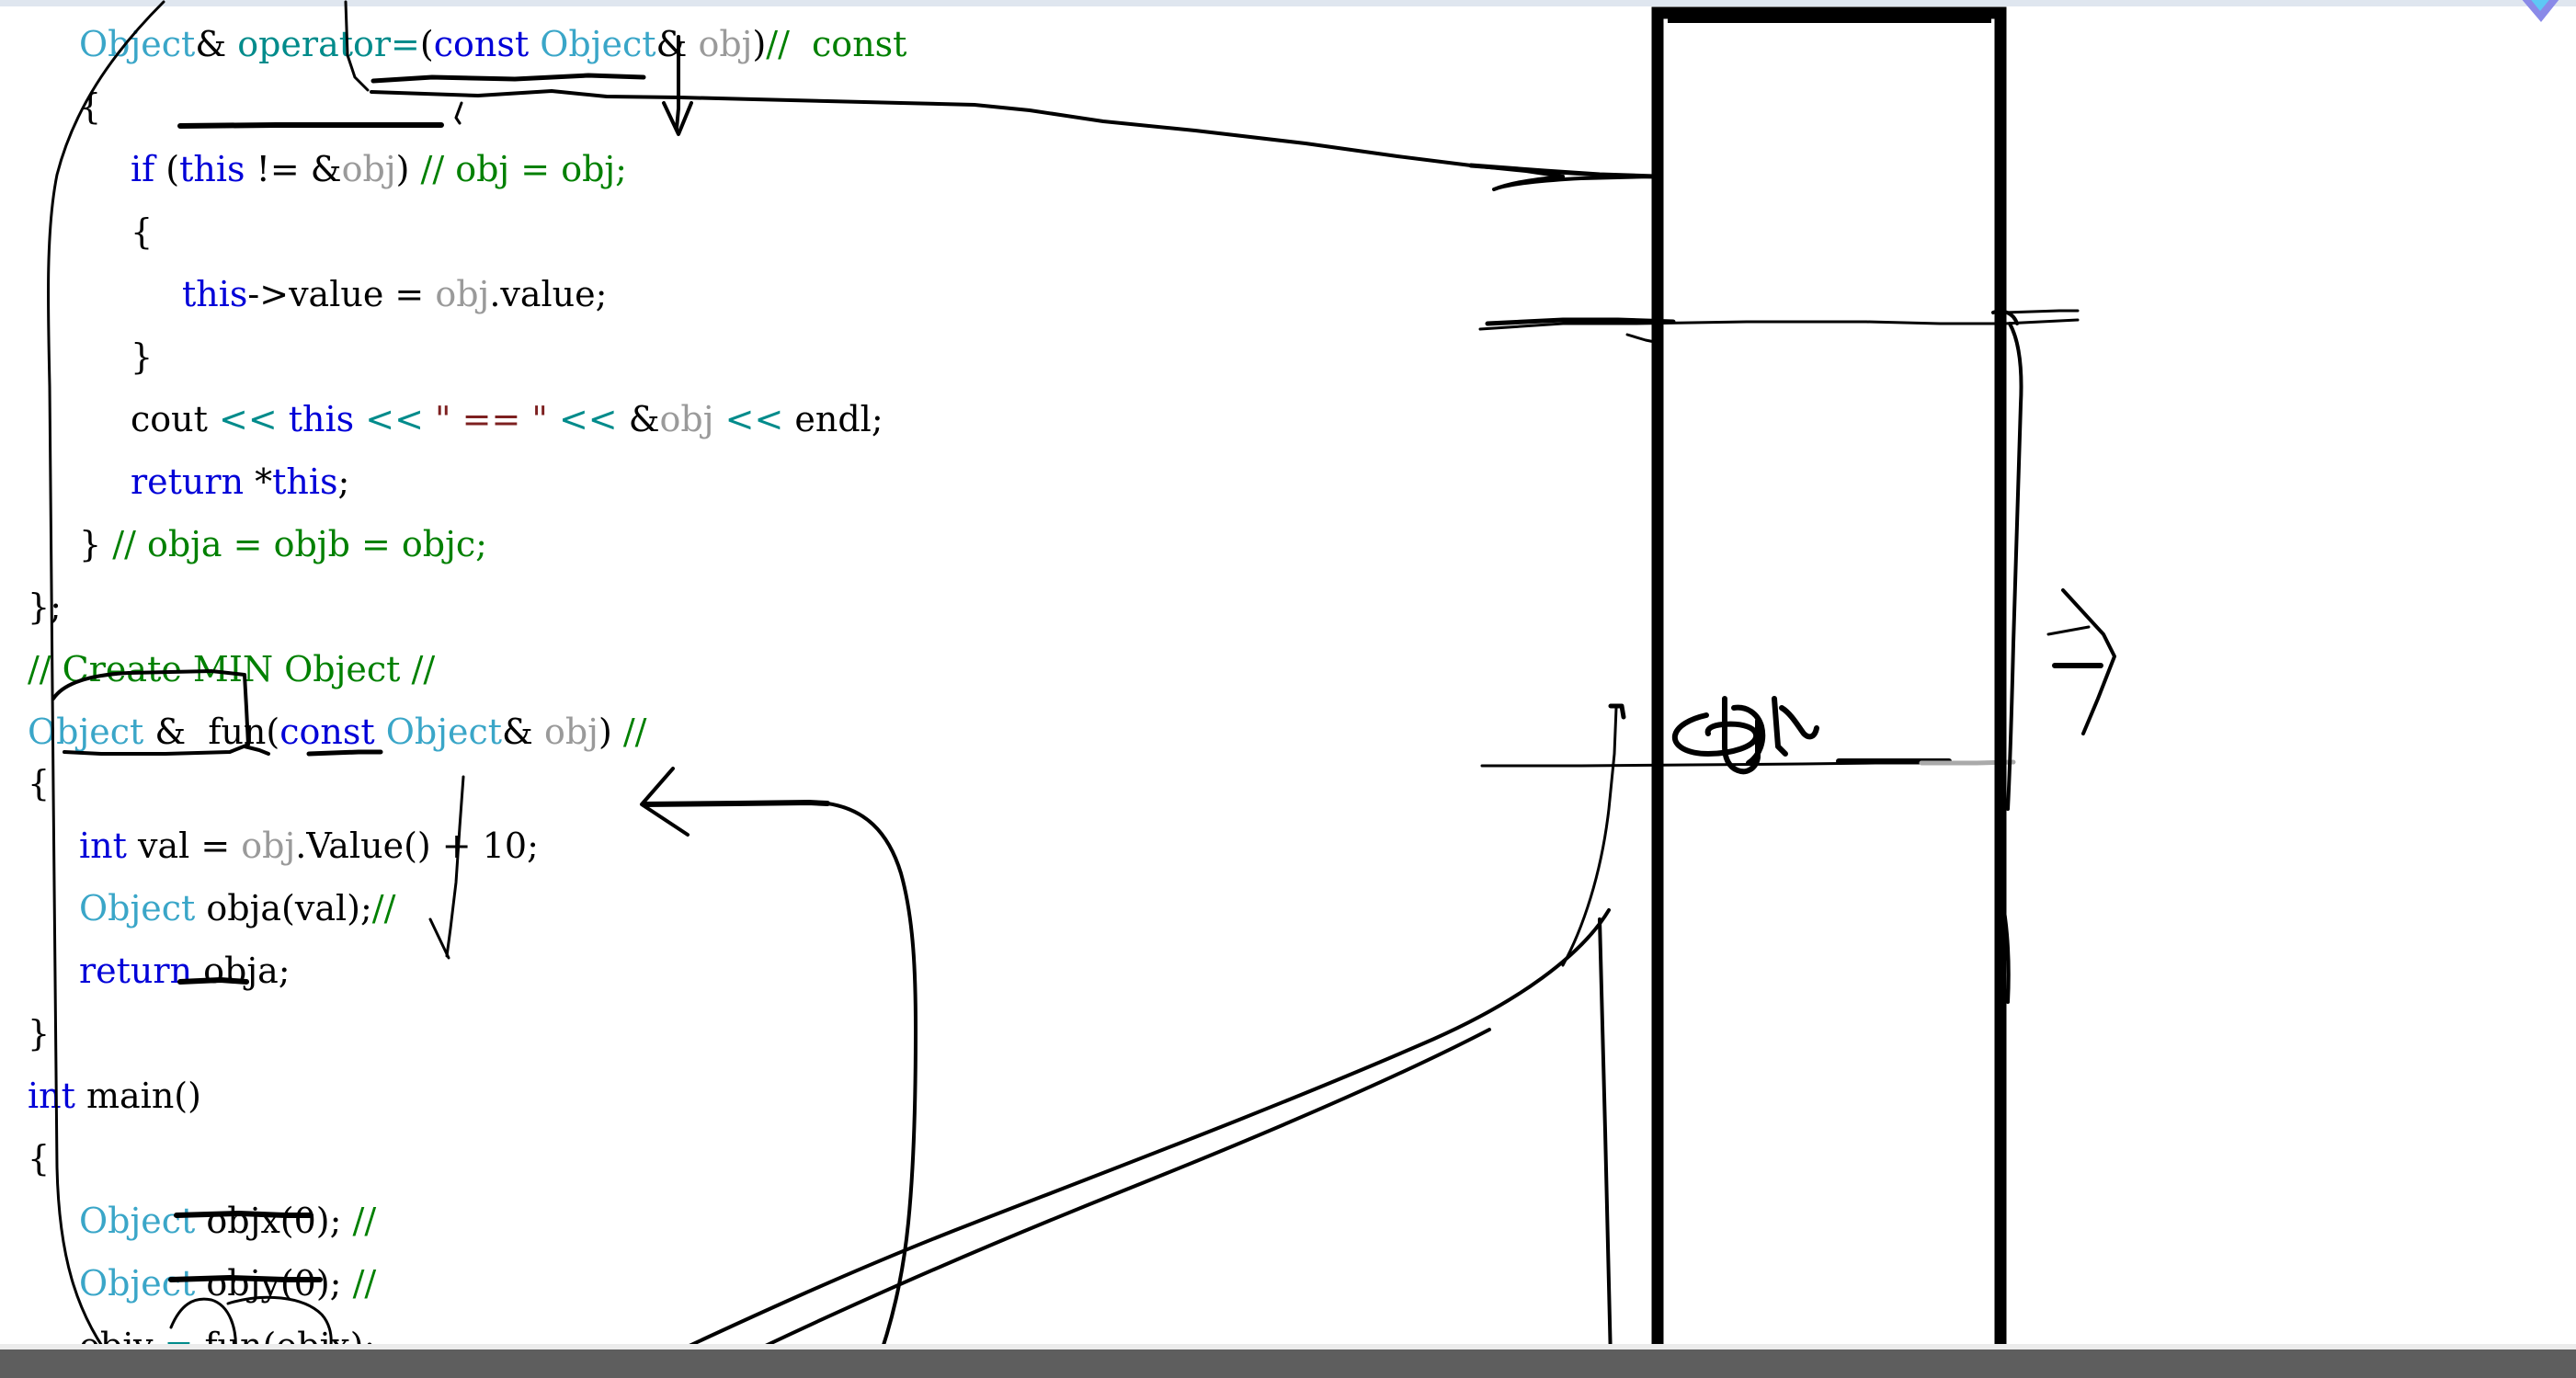  I want to click on code-line: if (this != &obj) // obj = obj;, so click(379, 169).